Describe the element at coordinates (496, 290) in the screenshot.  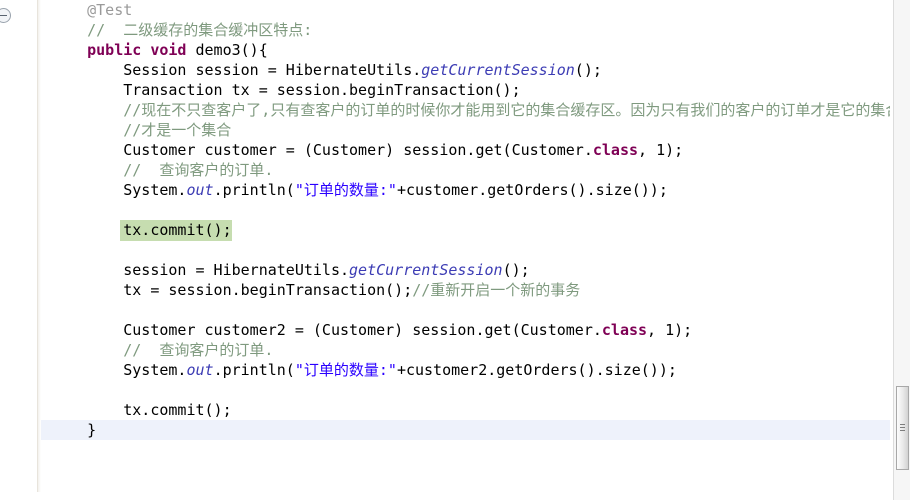
I see `code-token-cmt: //重新开启一个新的事务` at that location.